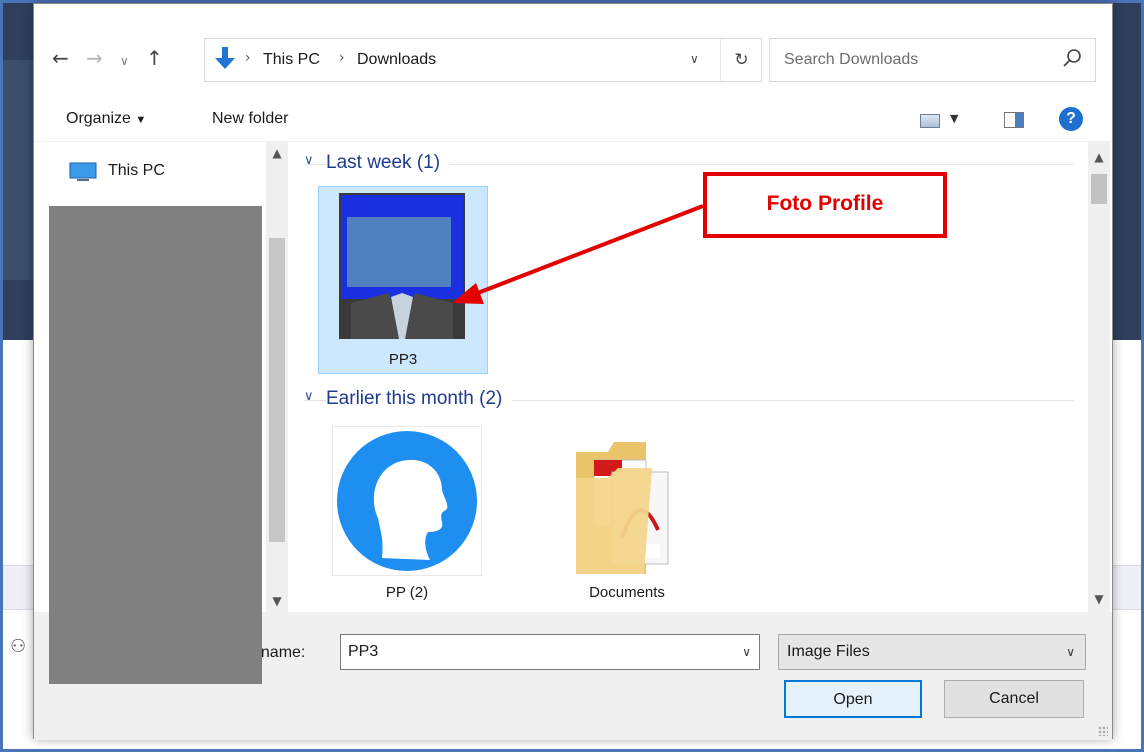 This screenshot has height=752, width=1144. Describe the element at coordinates (694, 59) in the screenshot. I see `address-dropdown-chevron-icon: ∨` at that location.